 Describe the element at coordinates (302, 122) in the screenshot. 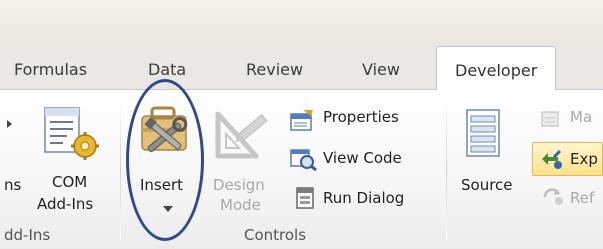

I see `properties-icon` at that location.